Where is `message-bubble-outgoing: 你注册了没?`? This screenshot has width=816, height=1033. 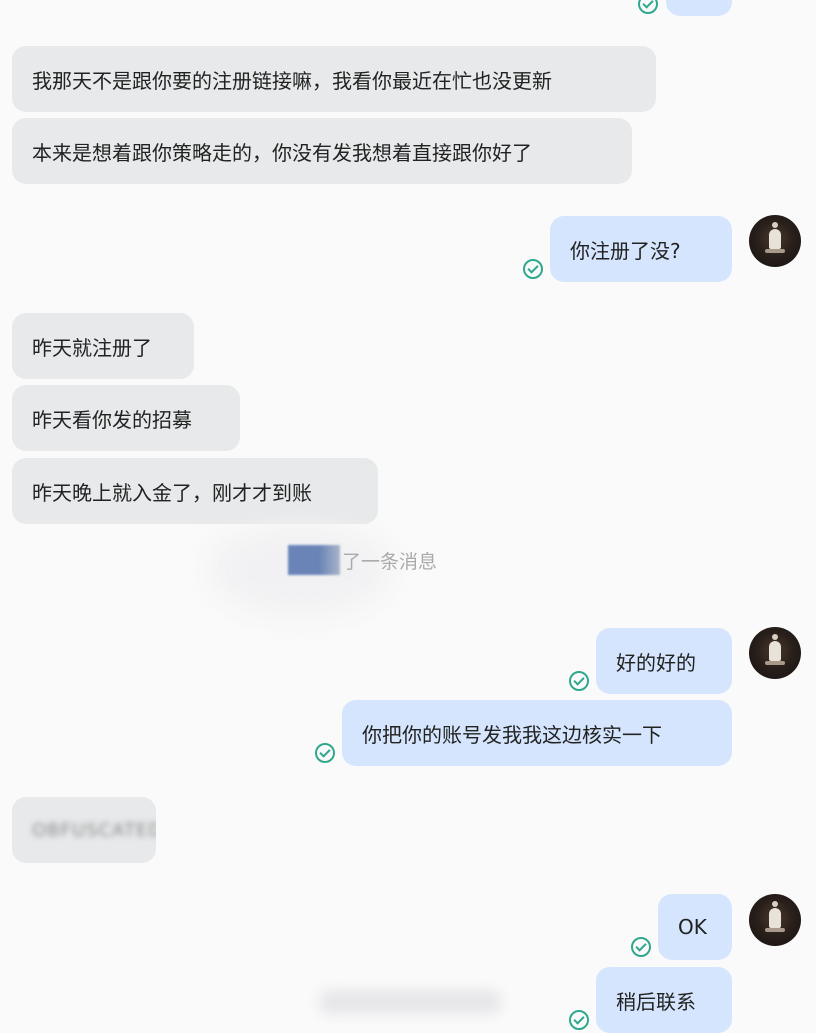 message-bubble-outgoing: 你注册了没? is located at coordinates (641, 249).